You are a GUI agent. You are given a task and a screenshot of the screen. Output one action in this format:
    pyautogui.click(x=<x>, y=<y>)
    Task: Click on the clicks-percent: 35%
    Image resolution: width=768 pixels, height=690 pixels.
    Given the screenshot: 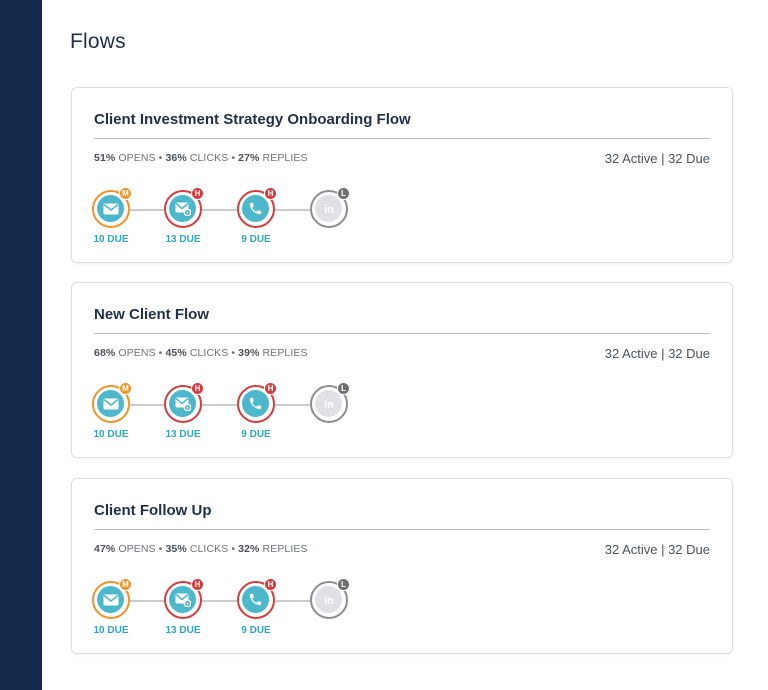 What is the action you would take?
    pyautogui.click(x=176, y=549)
    